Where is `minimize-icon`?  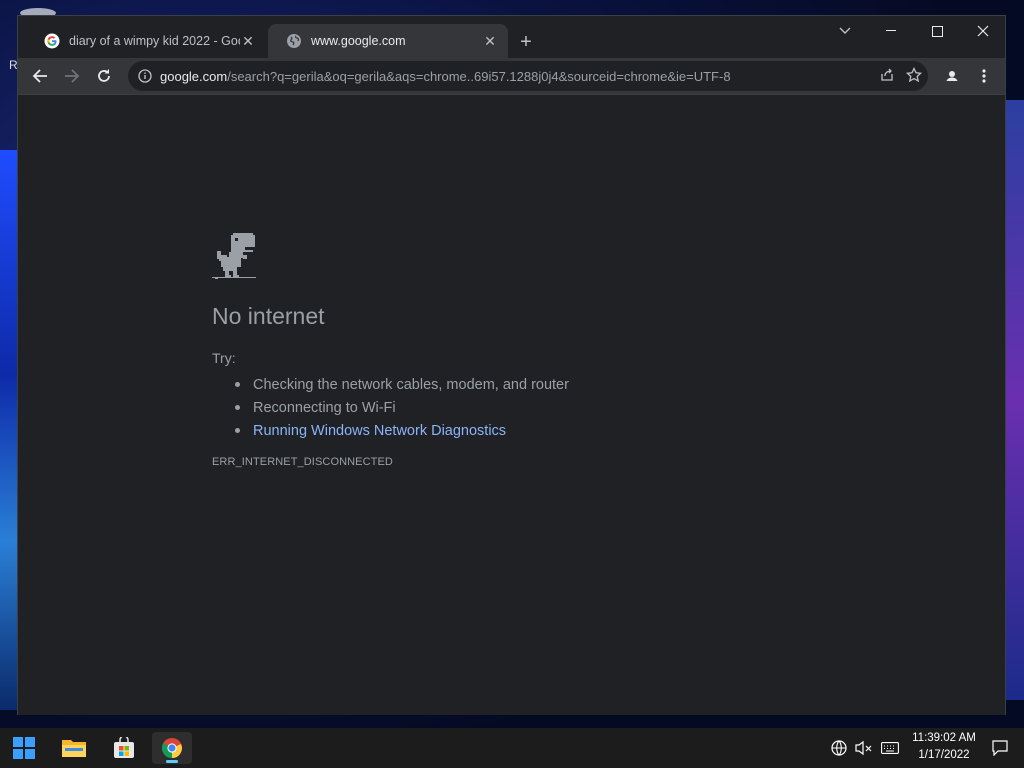 minimize-icon is located at coordinates (891, 31).